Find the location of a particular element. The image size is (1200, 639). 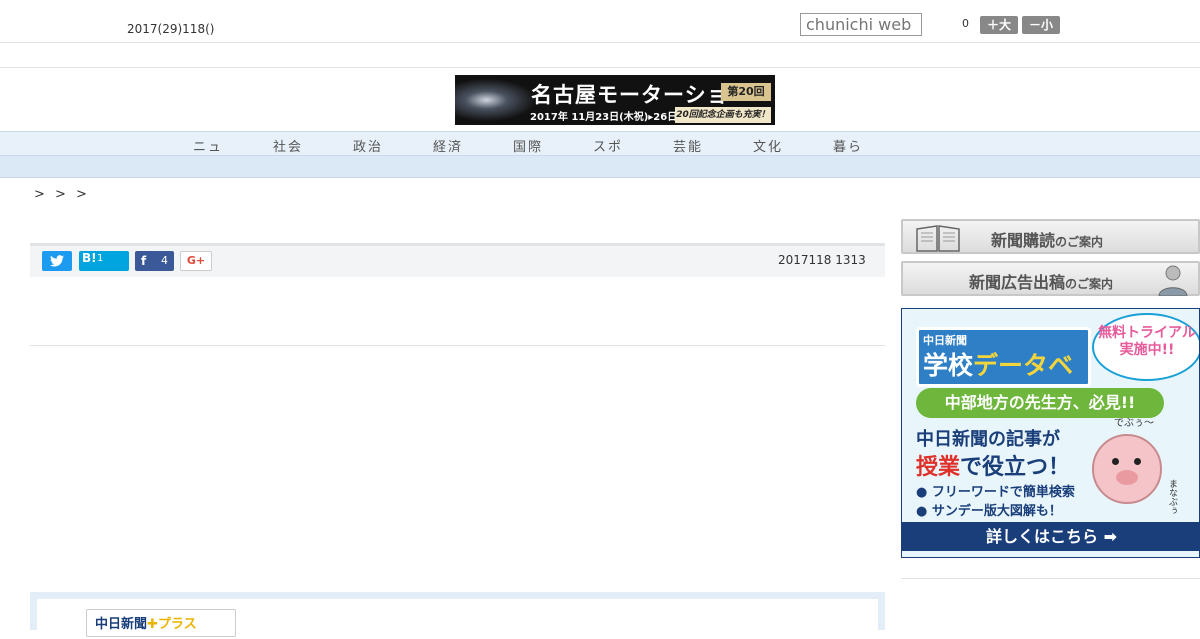

ad-main-line1: 中日新聞の記事が is located at coordinates (988, 439).